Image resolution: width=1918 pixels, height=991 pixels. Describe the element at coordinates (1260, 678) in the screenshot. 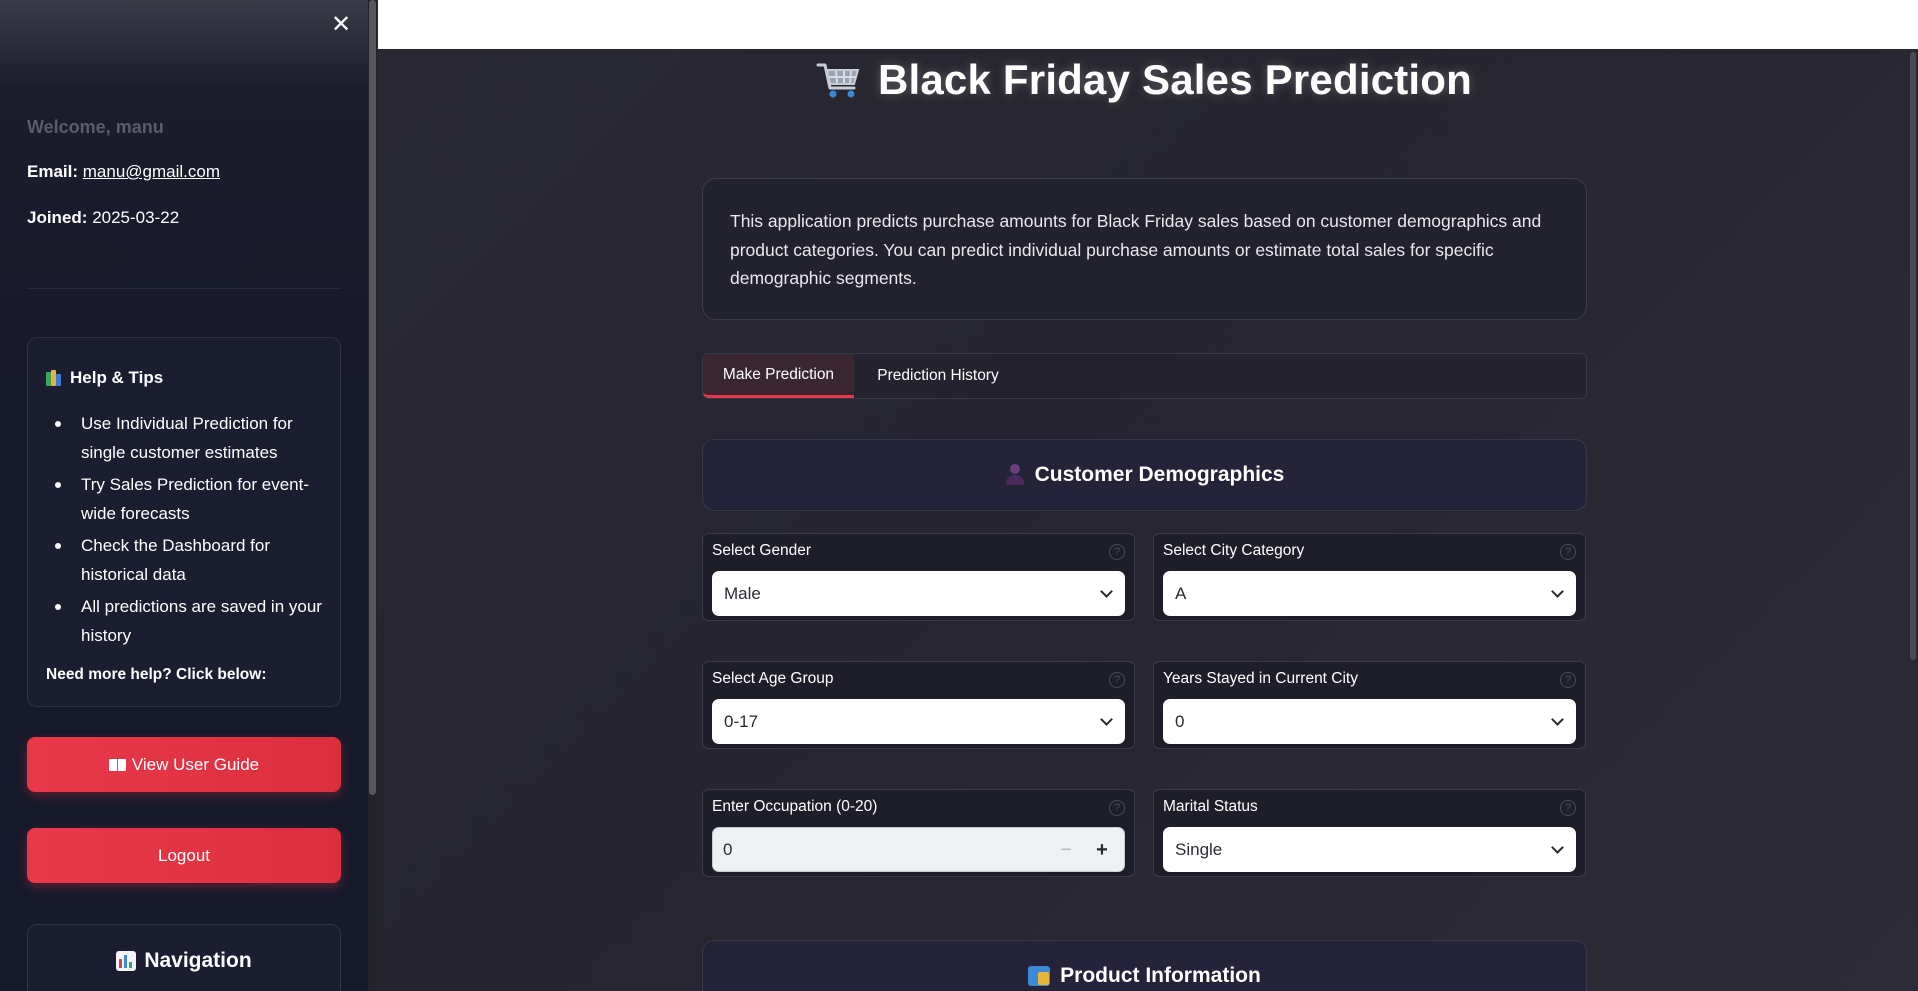

I see `years-in-city-label: Years Stayed in Current City` at that location.